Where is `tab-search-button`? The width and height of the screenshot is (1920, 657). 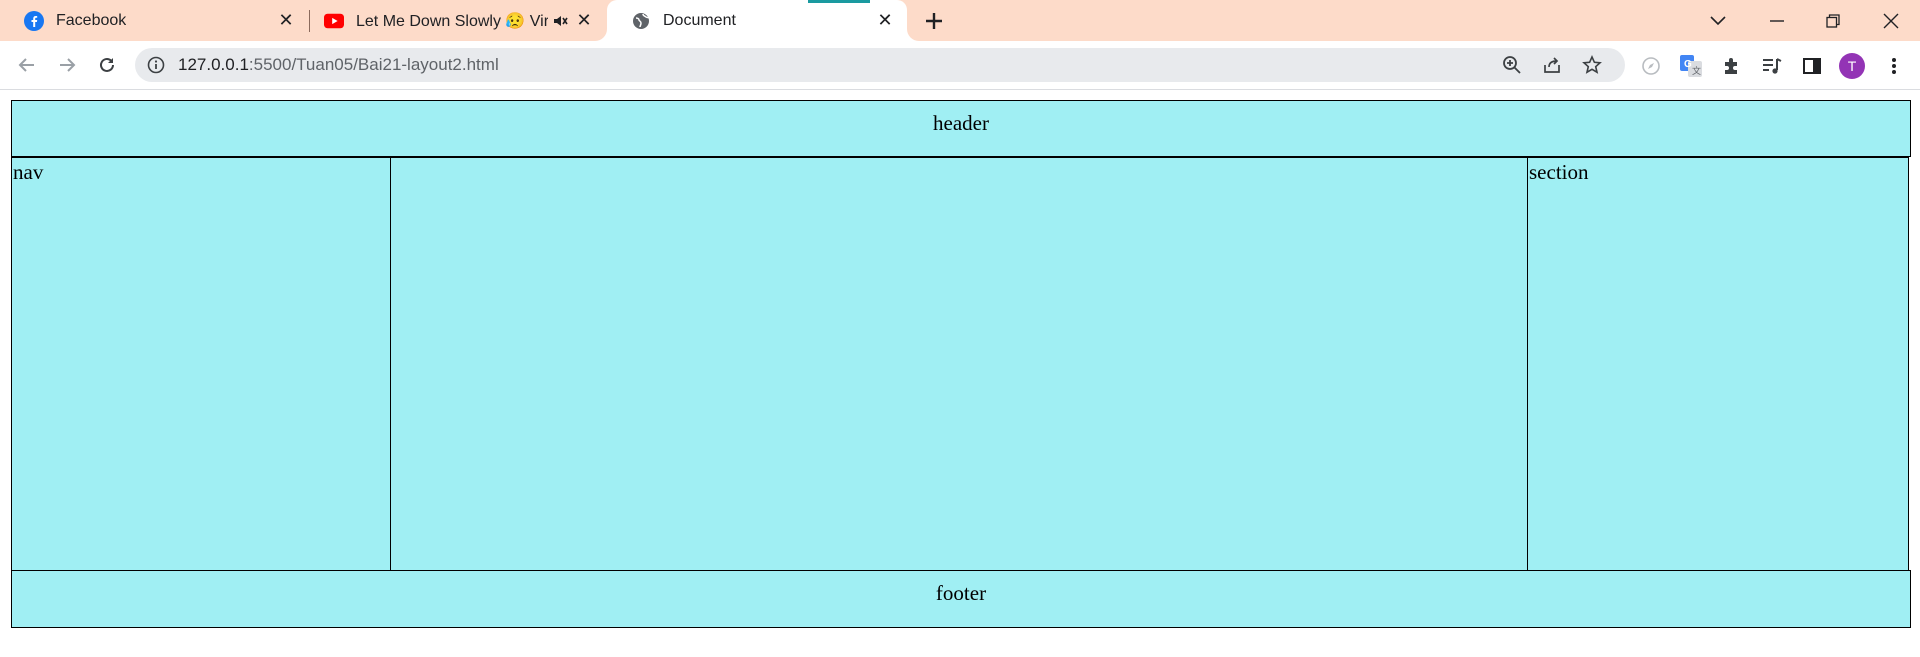 tab-search-button is located at coordinates (1718, 20).